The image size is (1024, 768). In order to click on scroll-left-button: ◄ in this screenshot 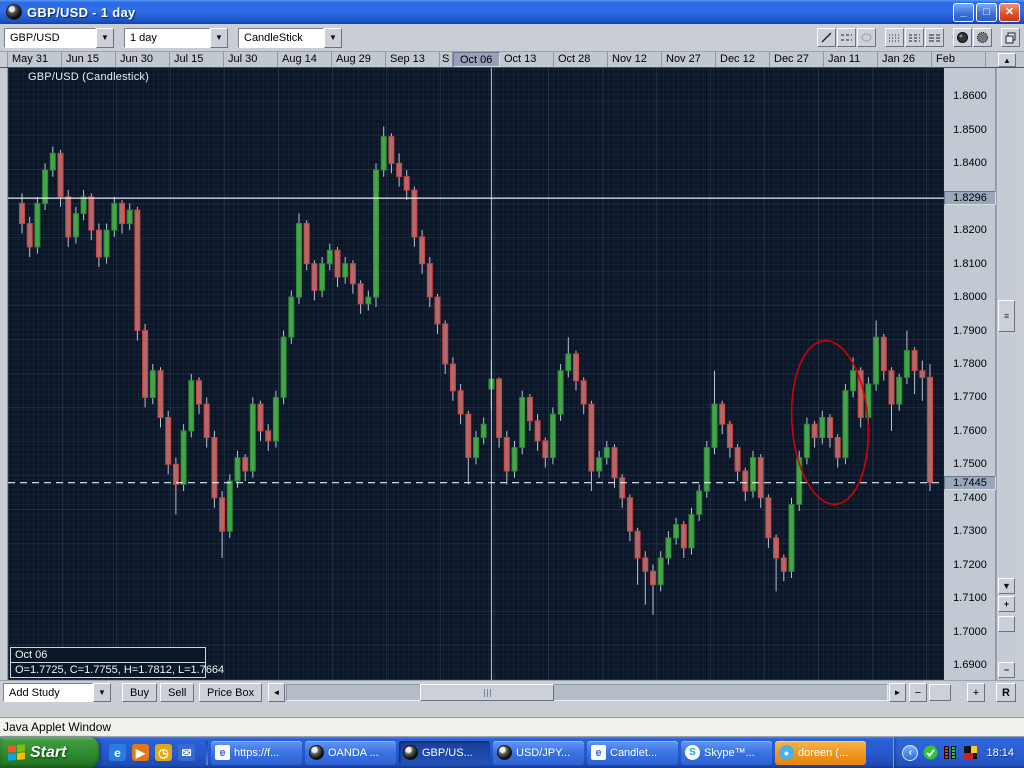, I will do `click(276, 692)`.